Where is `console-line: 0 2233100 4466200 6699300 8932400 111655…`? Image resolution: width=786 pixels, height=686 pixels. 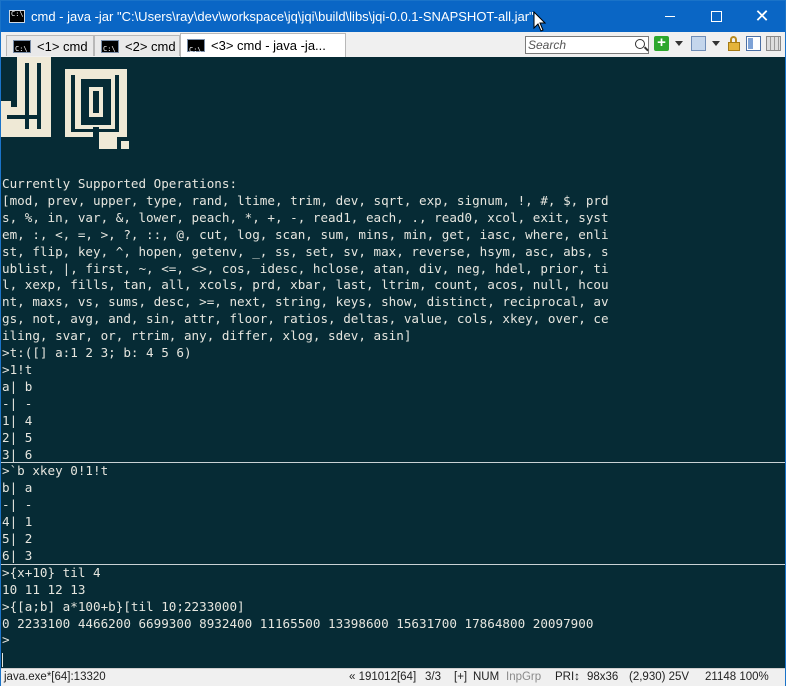
console-line: 0 2233100 4466200 6699300 8932400 111655… is located at coordinates (298, 623).